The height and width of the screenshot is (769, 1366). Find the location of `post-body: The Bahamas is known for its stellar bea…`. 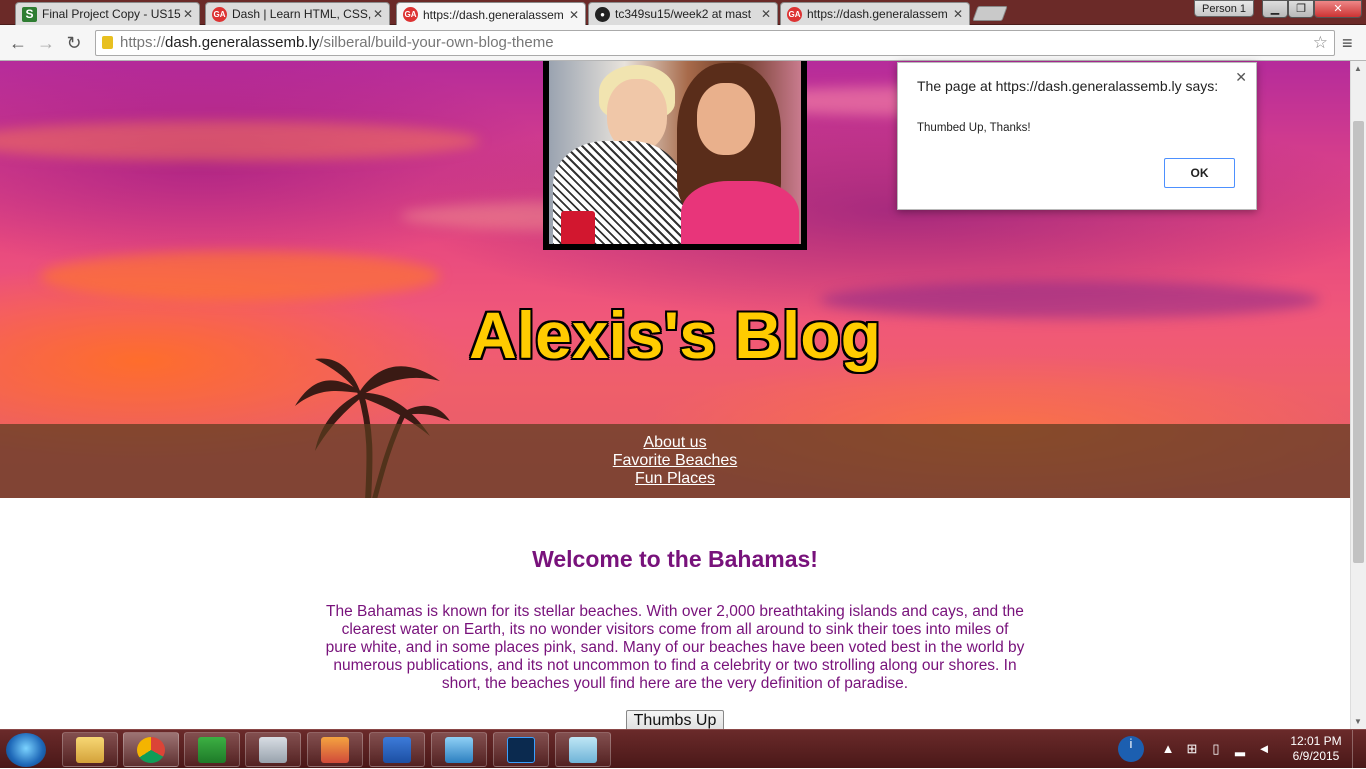

post-body: The Bahamas is known for its stellar bea… is located at coordinates (675, 647).